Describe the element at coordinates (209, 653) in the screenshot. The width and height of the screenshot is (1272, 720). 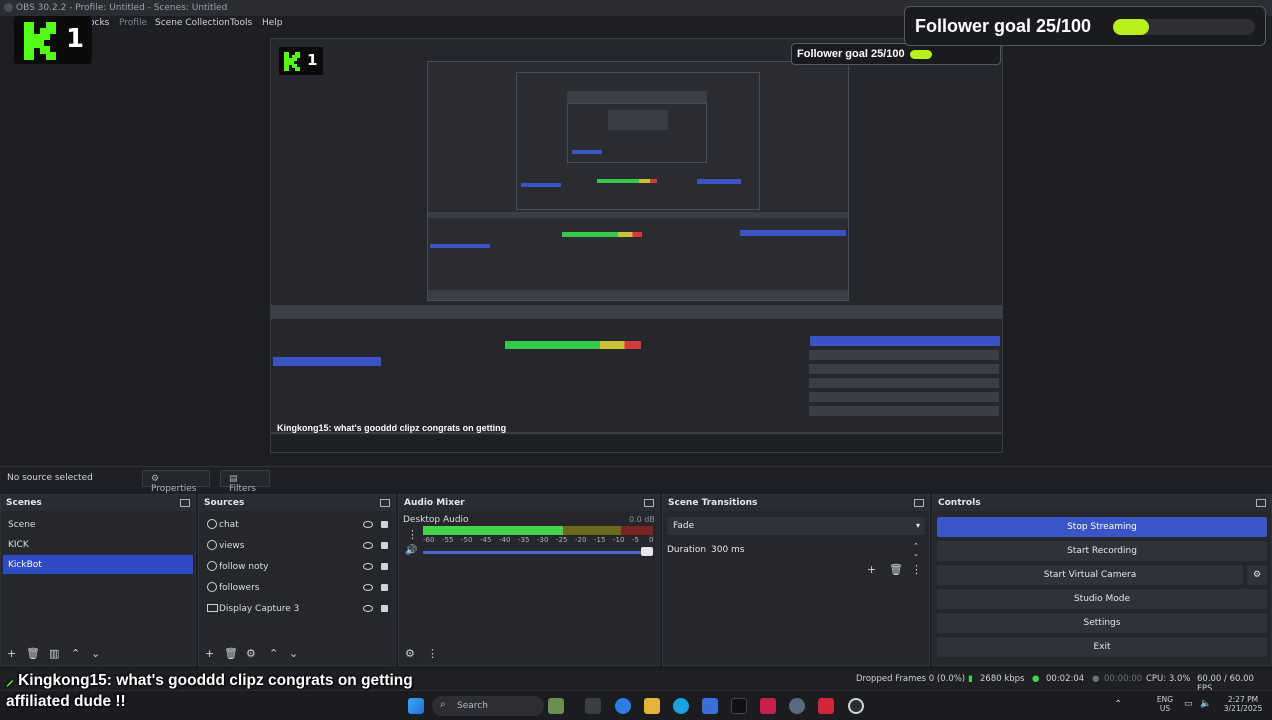
I see `add-source-icon: +` at that location.